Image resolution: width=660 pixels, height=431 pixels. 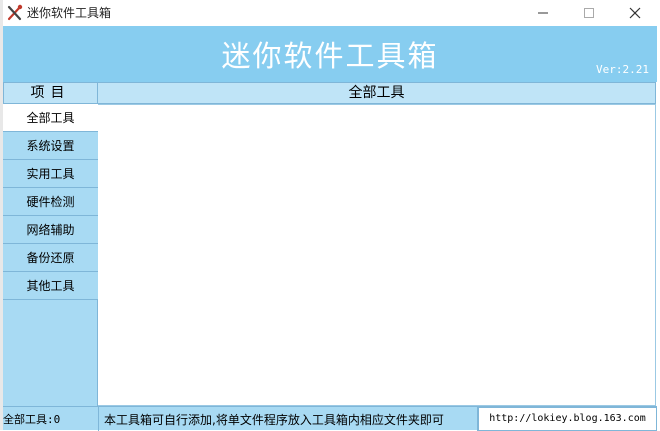 What do you see at coordinates (50, 230) in the screenshot?
I see `sidebar-item-network-assist: 网络辅助` at bounding box center [50, 230].